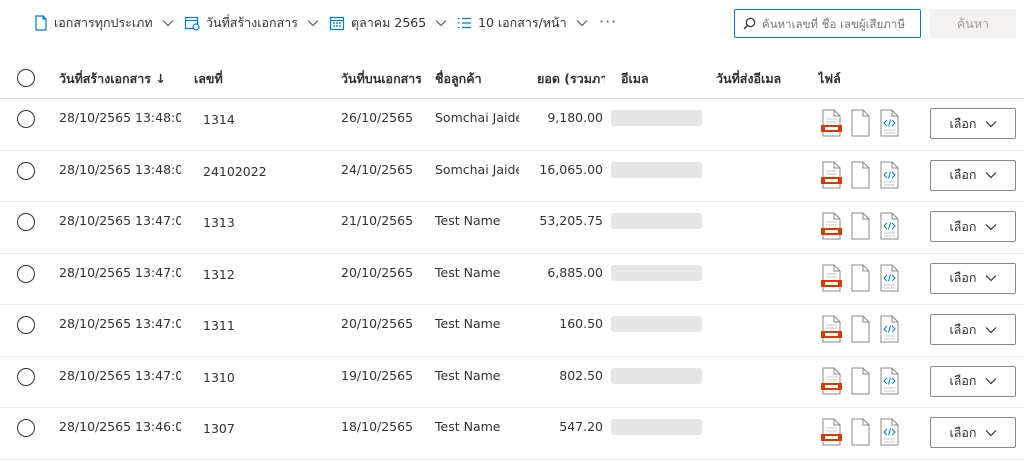  I want to click on column-header-files: ไฟล์, so click(829, 78).